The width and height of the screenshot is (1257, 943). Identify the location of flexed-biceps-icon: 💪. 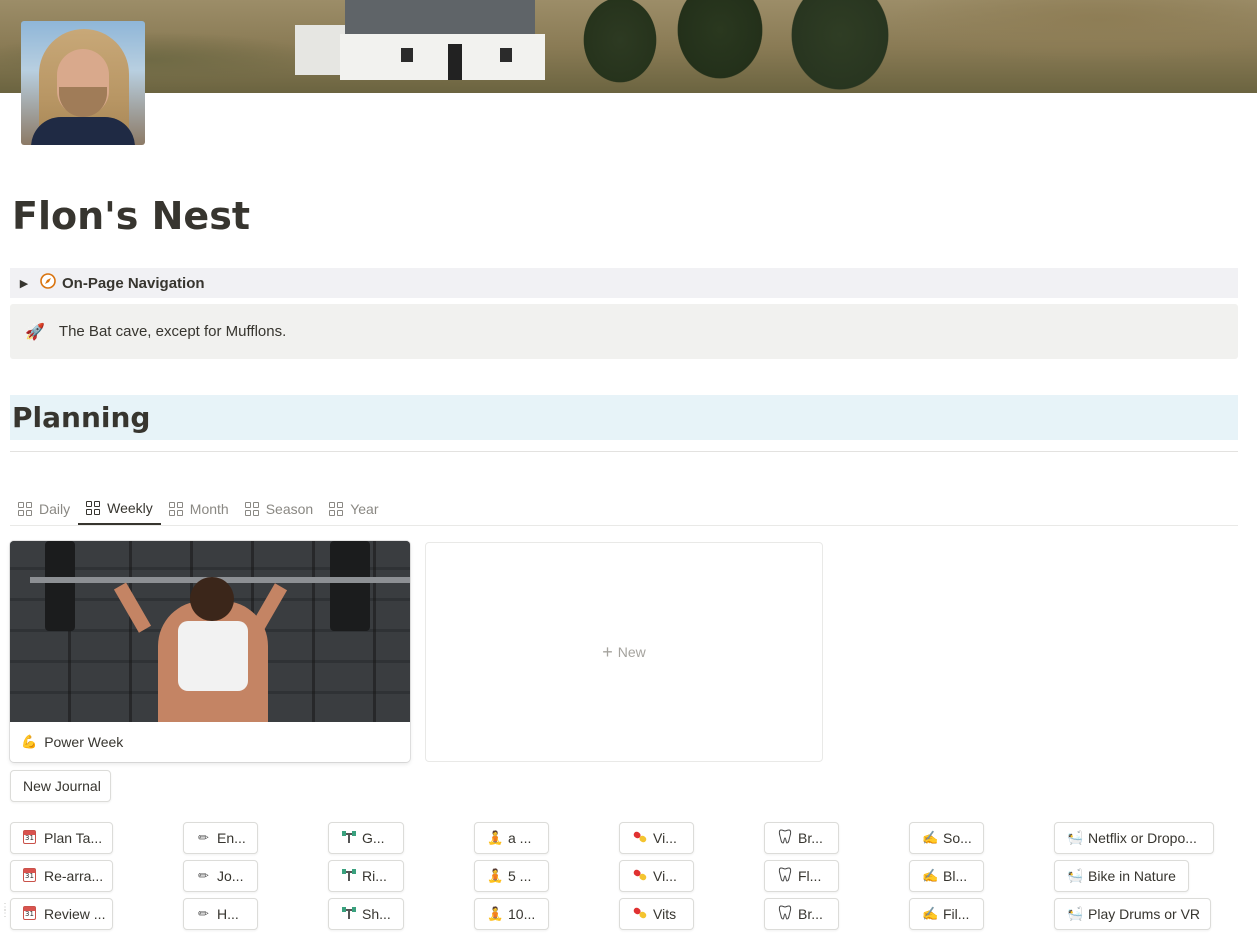
(29, 741).